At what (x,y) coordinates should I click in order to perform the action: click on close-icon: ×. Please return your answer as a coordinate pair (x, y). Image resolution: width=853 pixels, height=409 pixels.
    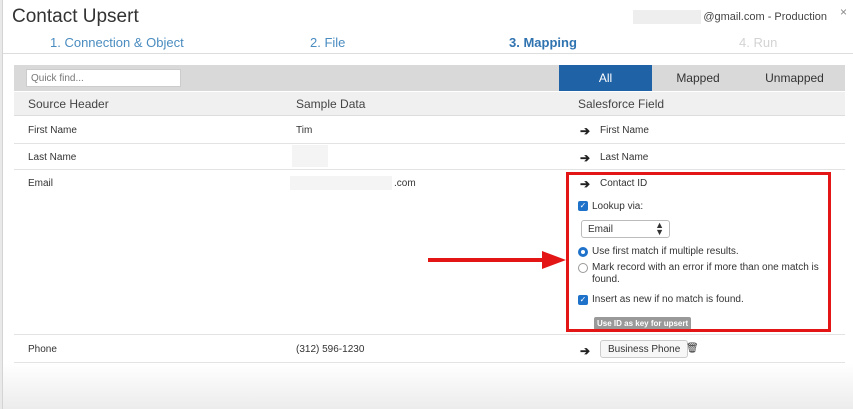
    Looking at the image, I should click on (843, 12).